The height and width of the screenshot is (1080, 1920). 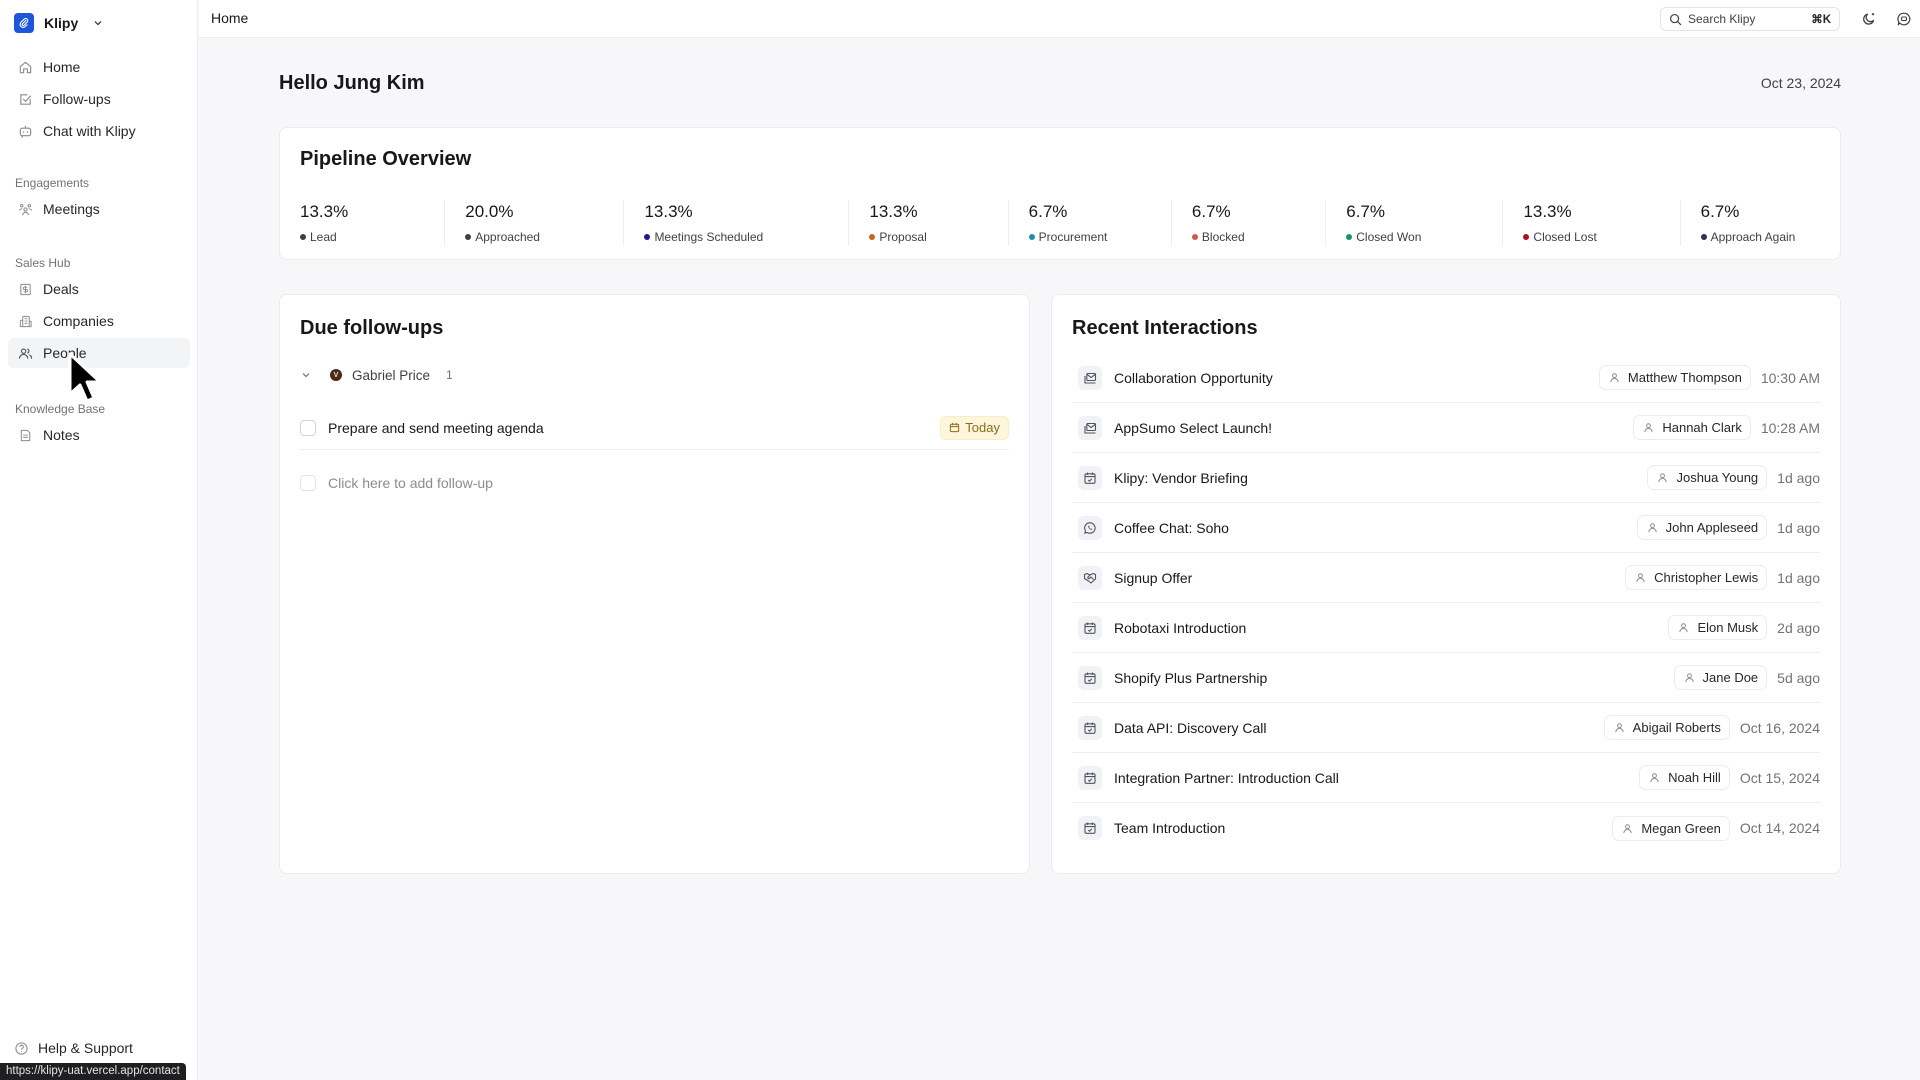 What do you see at coordinates (1790, 377) in the screenshot?
I see `interaction-time: 10:30 AM` at bounding box center [1790, 377].